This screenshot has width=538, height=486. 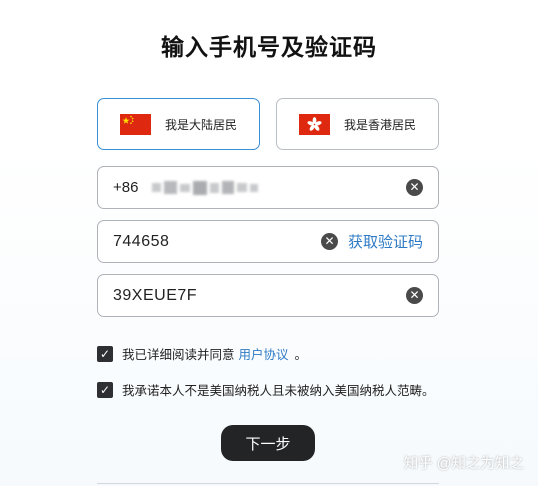 What do you see at coordinates (268, 241) in the screenshot?
I see `sms-code-input: 744658 ✕ 获取验证码` at bounding box center [268, 241].